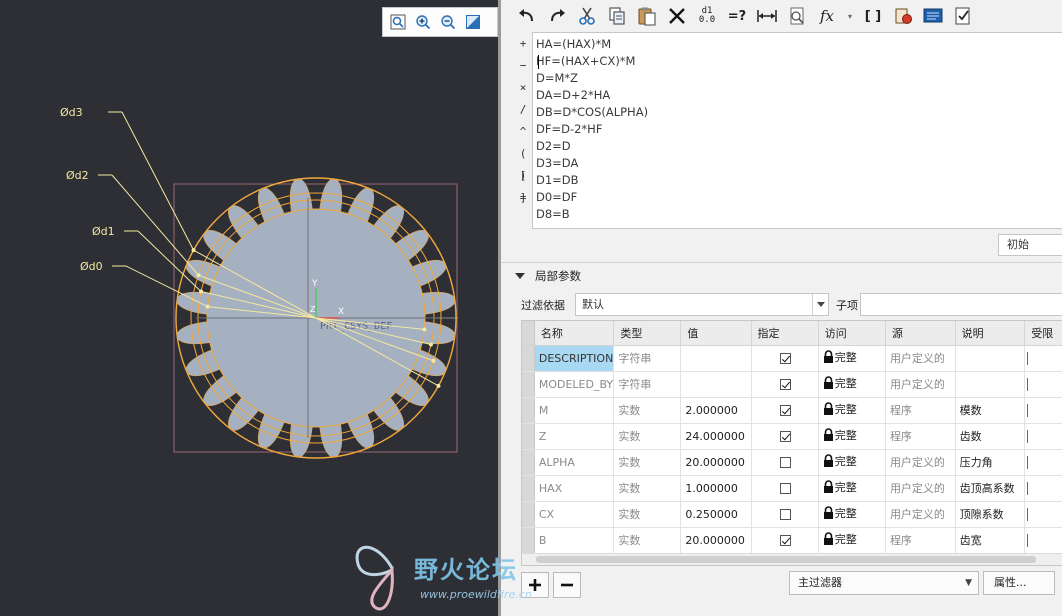 The width and height of the screenshot is (1062, 616). I want to click on local-params-header: 局部参数, so click(781, 275).